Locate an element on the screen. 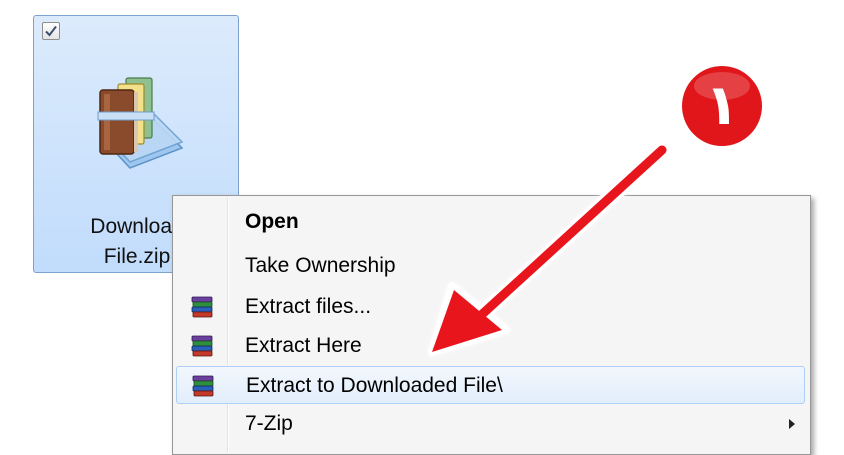 This screenshot has height=455, width=844. menu-item-take-ownership: Take Ownership is located at coordinates (490, 266).